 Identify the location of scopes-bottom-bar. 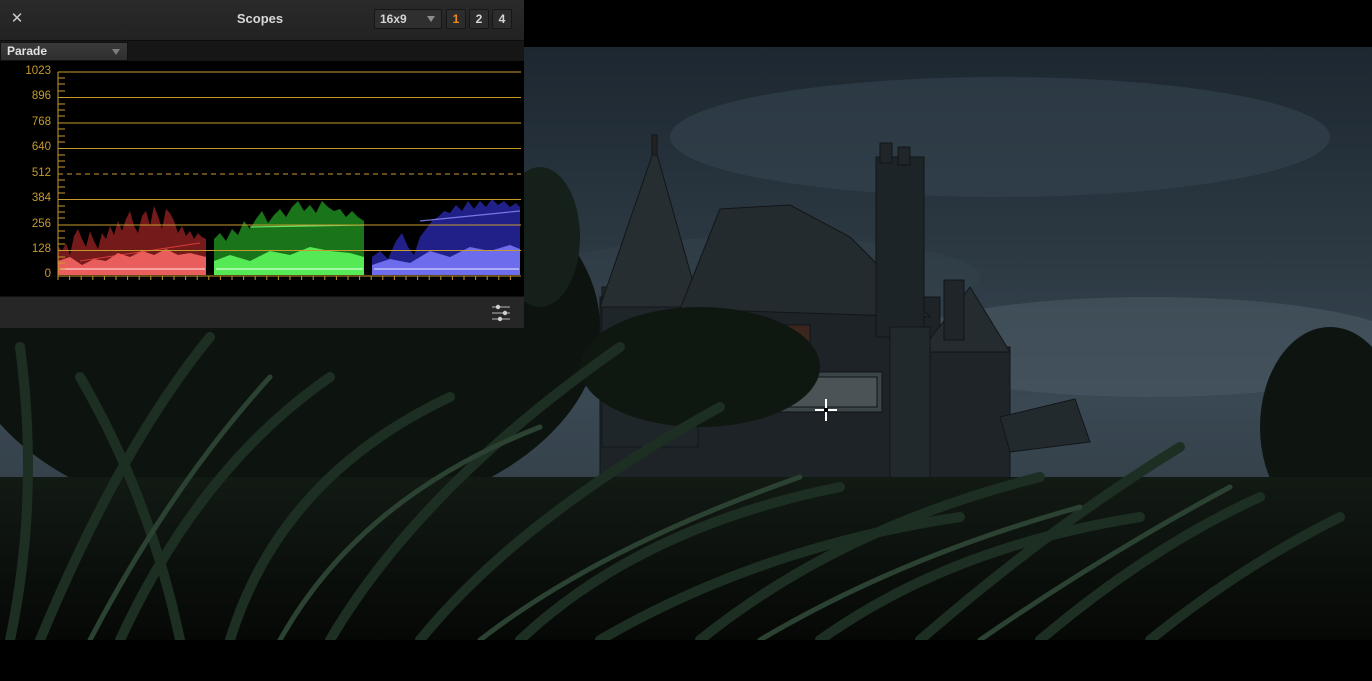
(262, 312).